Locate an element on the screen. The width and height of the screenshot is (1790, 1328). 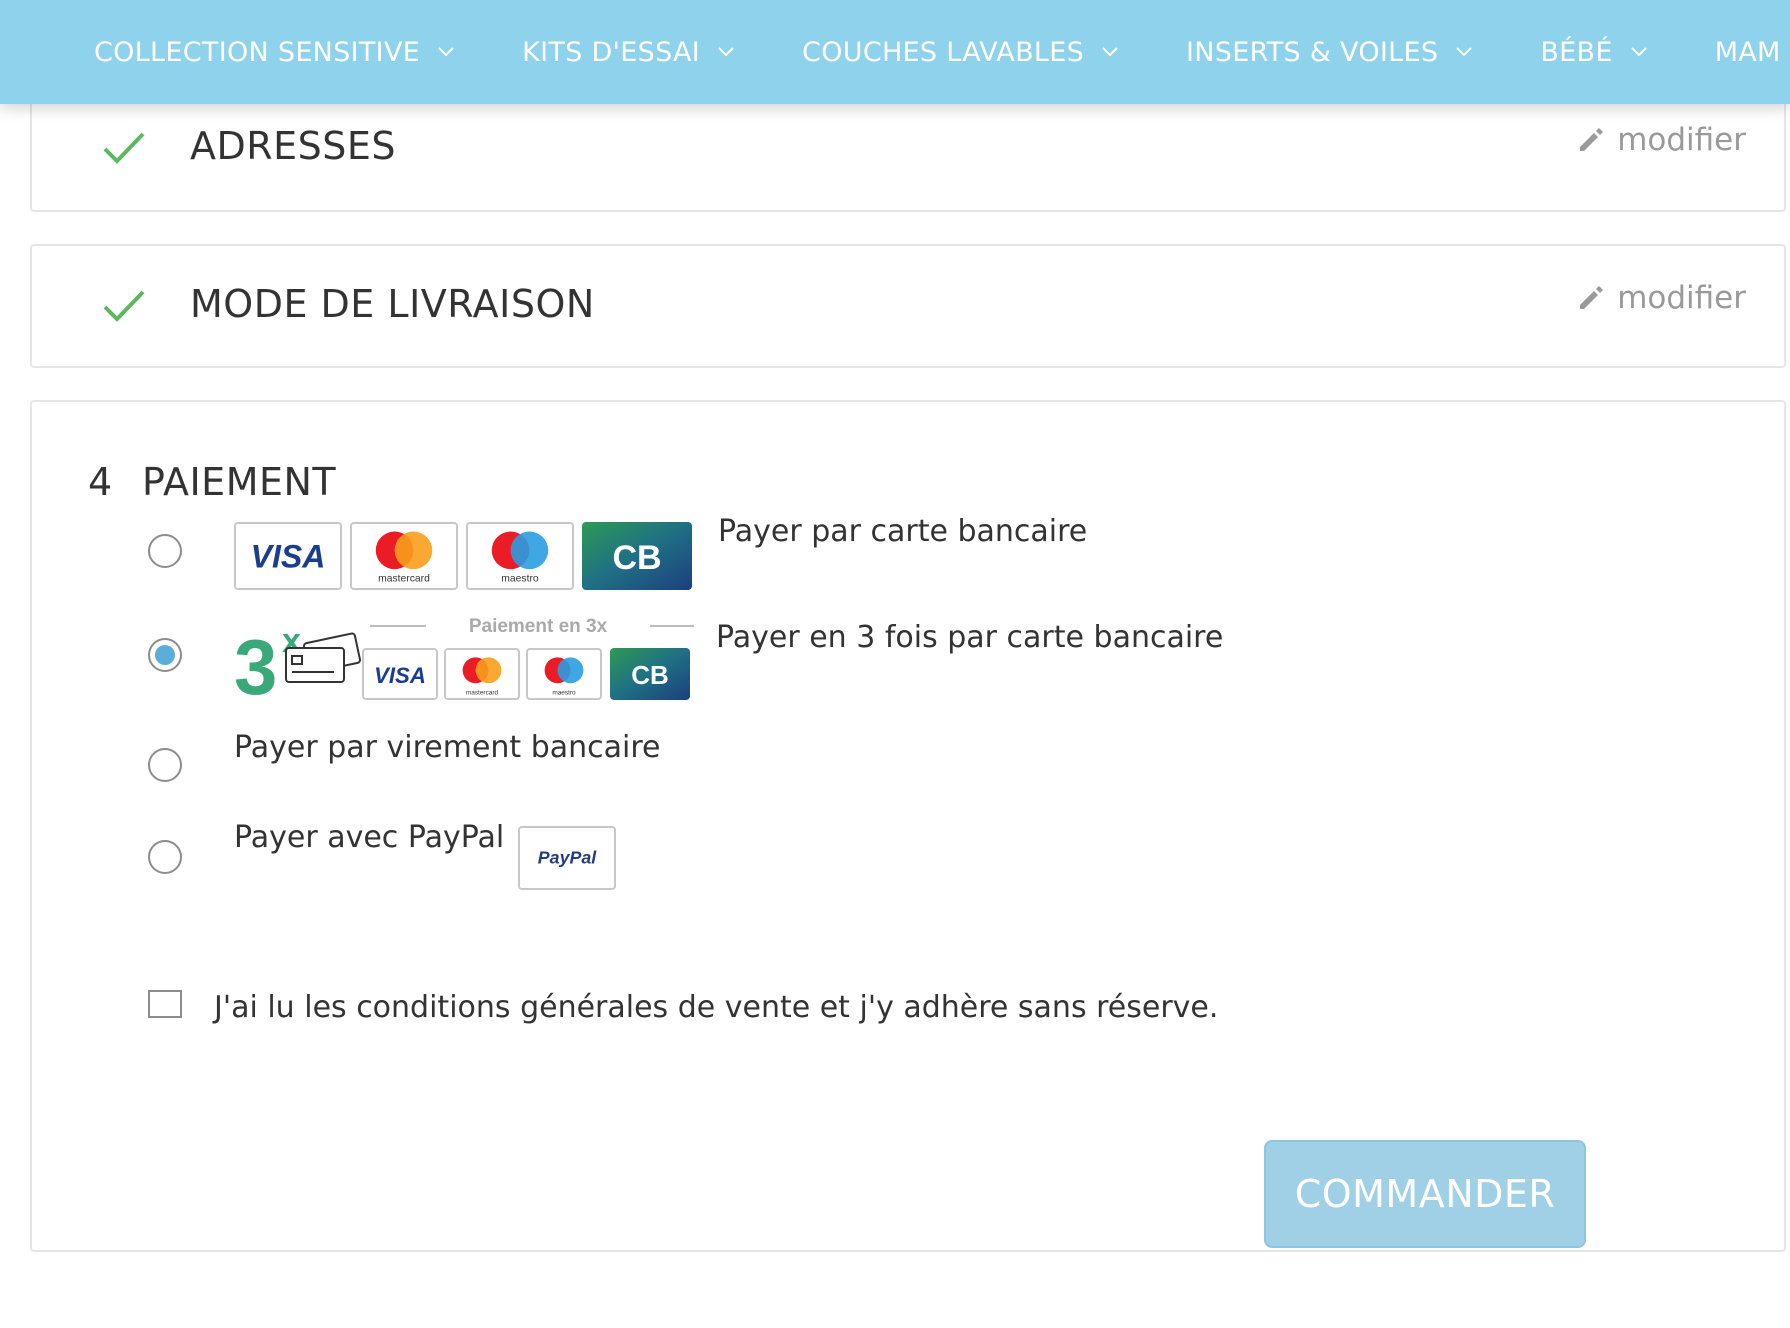
modify-delivery-link: modifier is located at coordinates (1661, 298).